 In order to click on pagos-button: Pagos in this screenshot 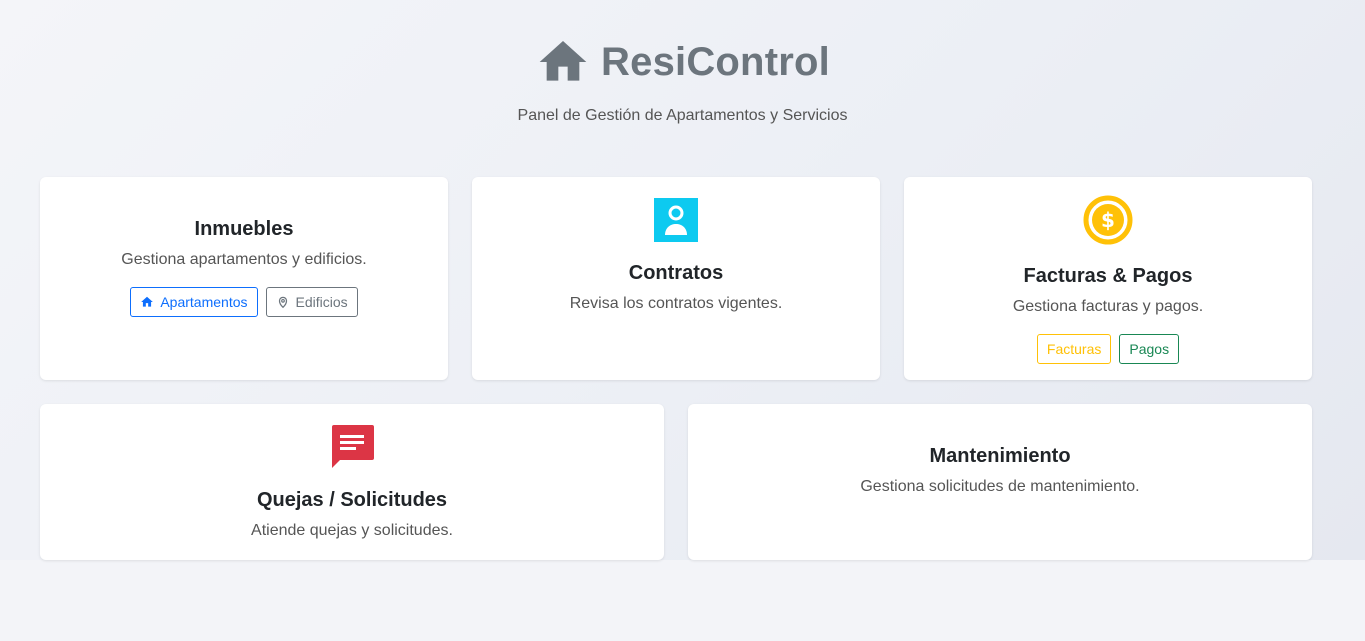, I will do `click(1149, 349)`.